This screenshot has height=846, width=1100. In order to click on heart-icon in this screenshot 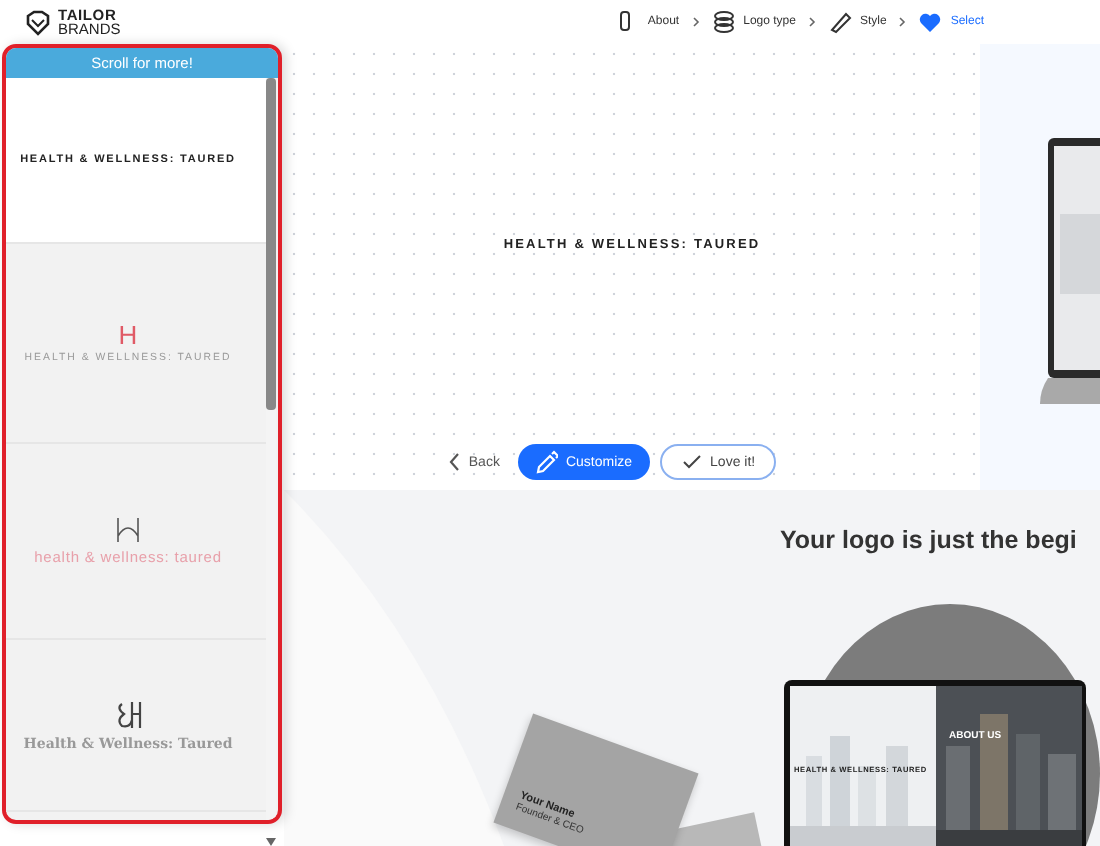, I will do `click(930, 22)`.